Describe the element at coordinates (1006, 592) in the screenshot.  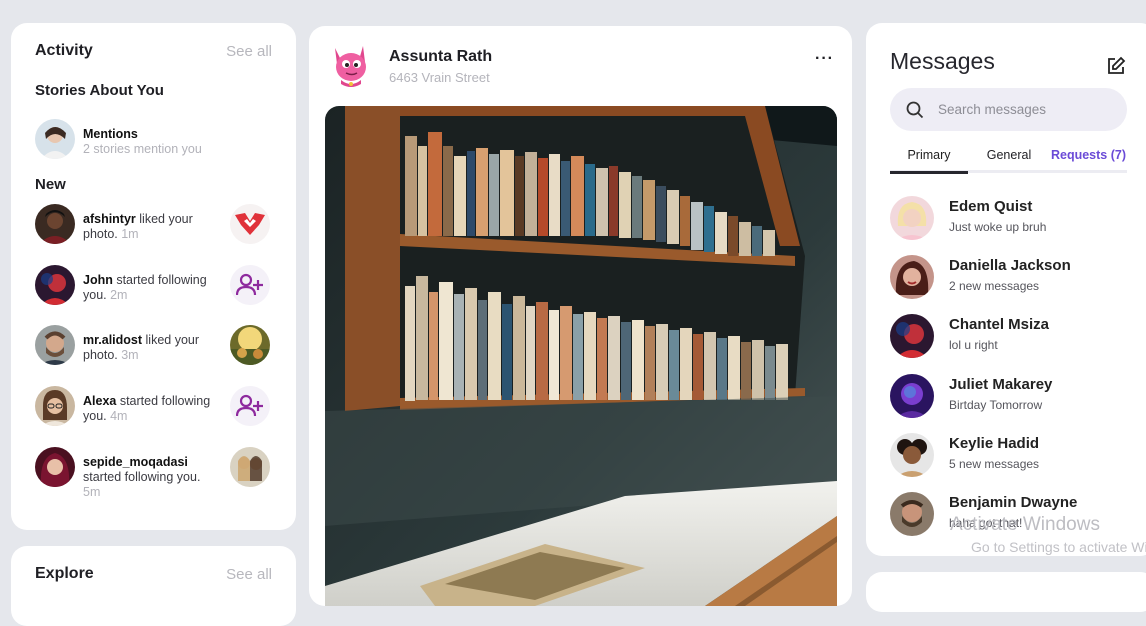
I see `right-lower-card` at that location.